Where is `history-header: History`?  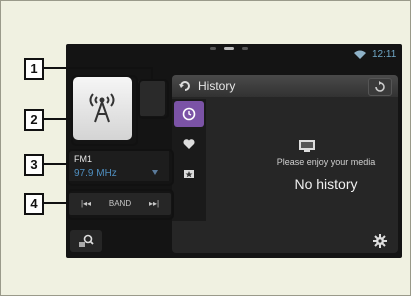
history-header: History is located at coordinates (285, 86).